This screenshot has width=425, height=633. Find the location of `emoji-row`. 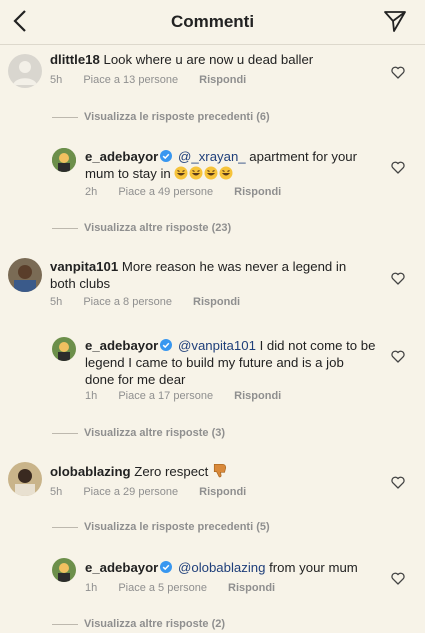

emoji-row is located at coordinates (204, 173).